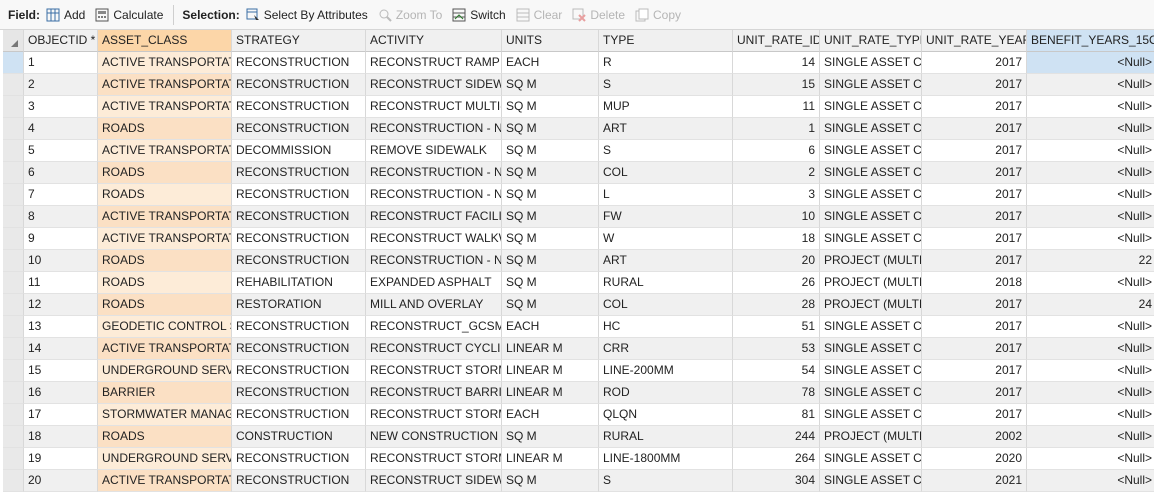 Image resolution: width=1154 pixels, height=492 pixels. I want to click on col-unit-rate-year-header: UNIT_RATE_YEAR, so click(974, 41).